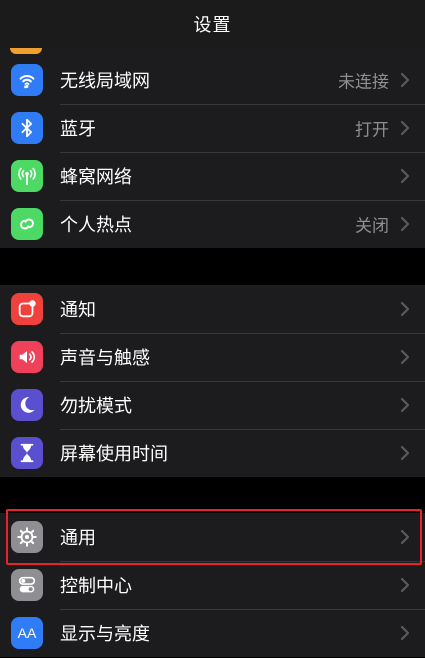 The height and width of the screenshot is (658, 425). What do you see at coordinates (27, 585) in the screenshot?
I see `control-center-icon` at bounding box center [27, 585].